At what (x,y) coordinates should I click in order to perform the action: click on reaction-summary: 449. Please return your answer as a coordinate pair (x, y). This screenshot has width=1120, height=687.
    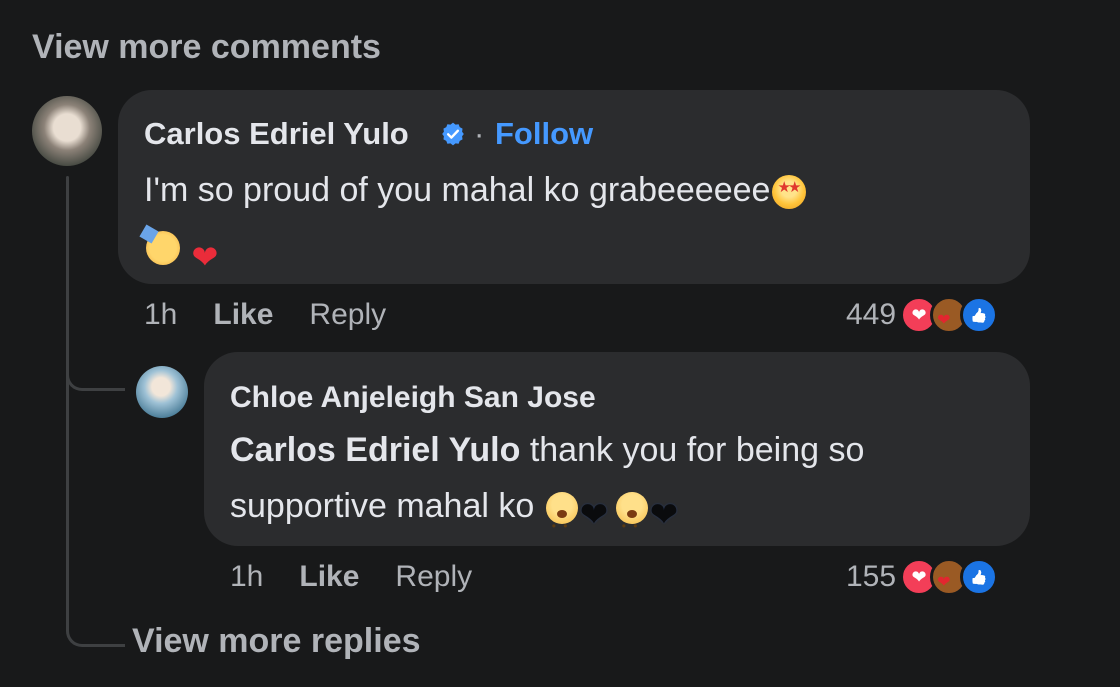
    Looking at the image, I should click on (922, 315).